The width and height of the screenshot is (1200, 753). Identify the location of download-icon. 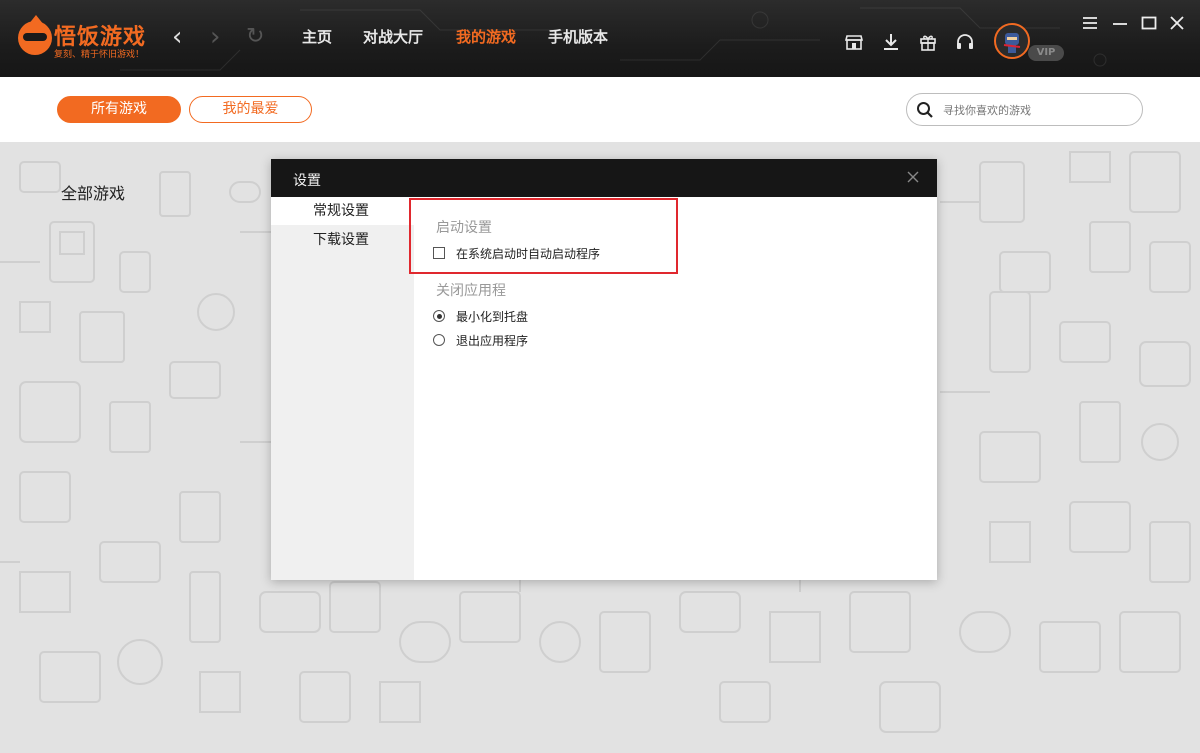
(891, 42).